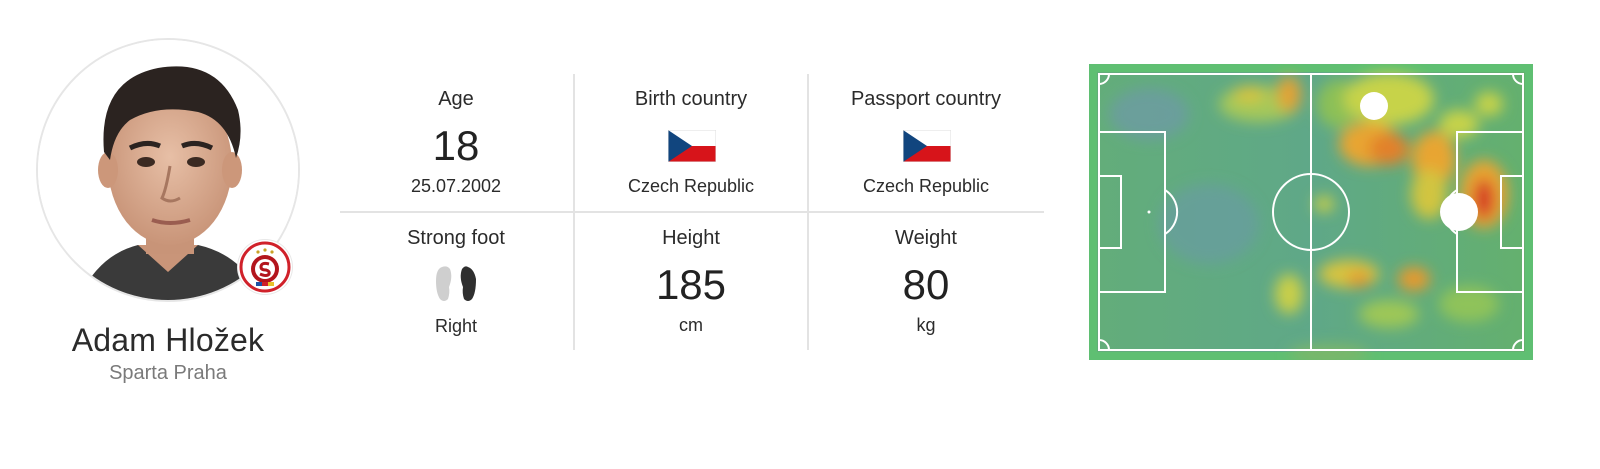 This screenshot has height=469, width=1600. Describe the element at coordinates (691, 325) in the screenshot. I see `height-unit: cm` at that location.